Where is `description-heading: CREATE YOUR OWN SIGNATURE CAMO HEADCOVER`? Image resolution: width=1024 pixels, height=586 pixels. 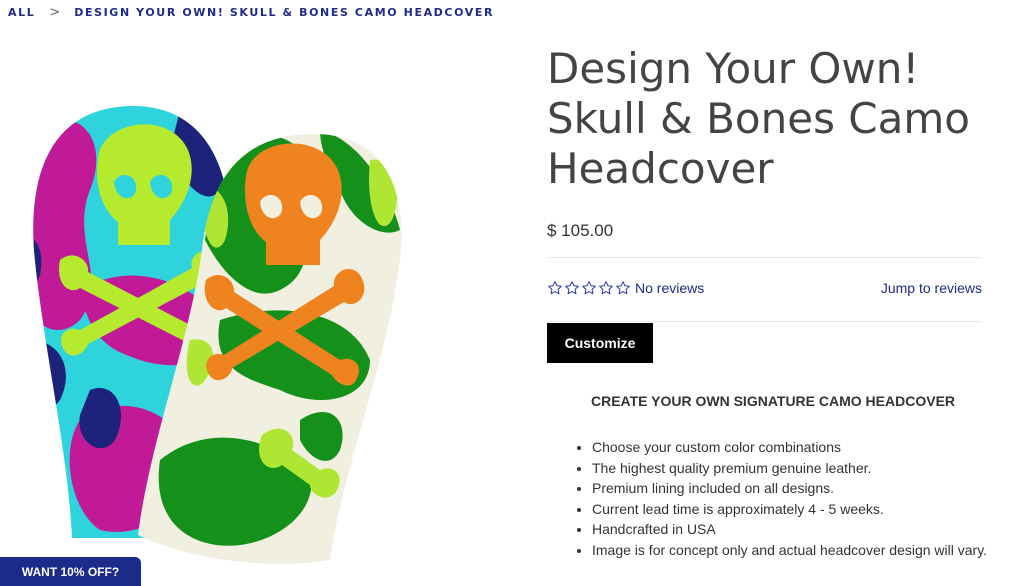 description-heading: CREATE YOUR OWN SIGNATURE CAMO HEADCOVER is located at coordinates (773, 401).